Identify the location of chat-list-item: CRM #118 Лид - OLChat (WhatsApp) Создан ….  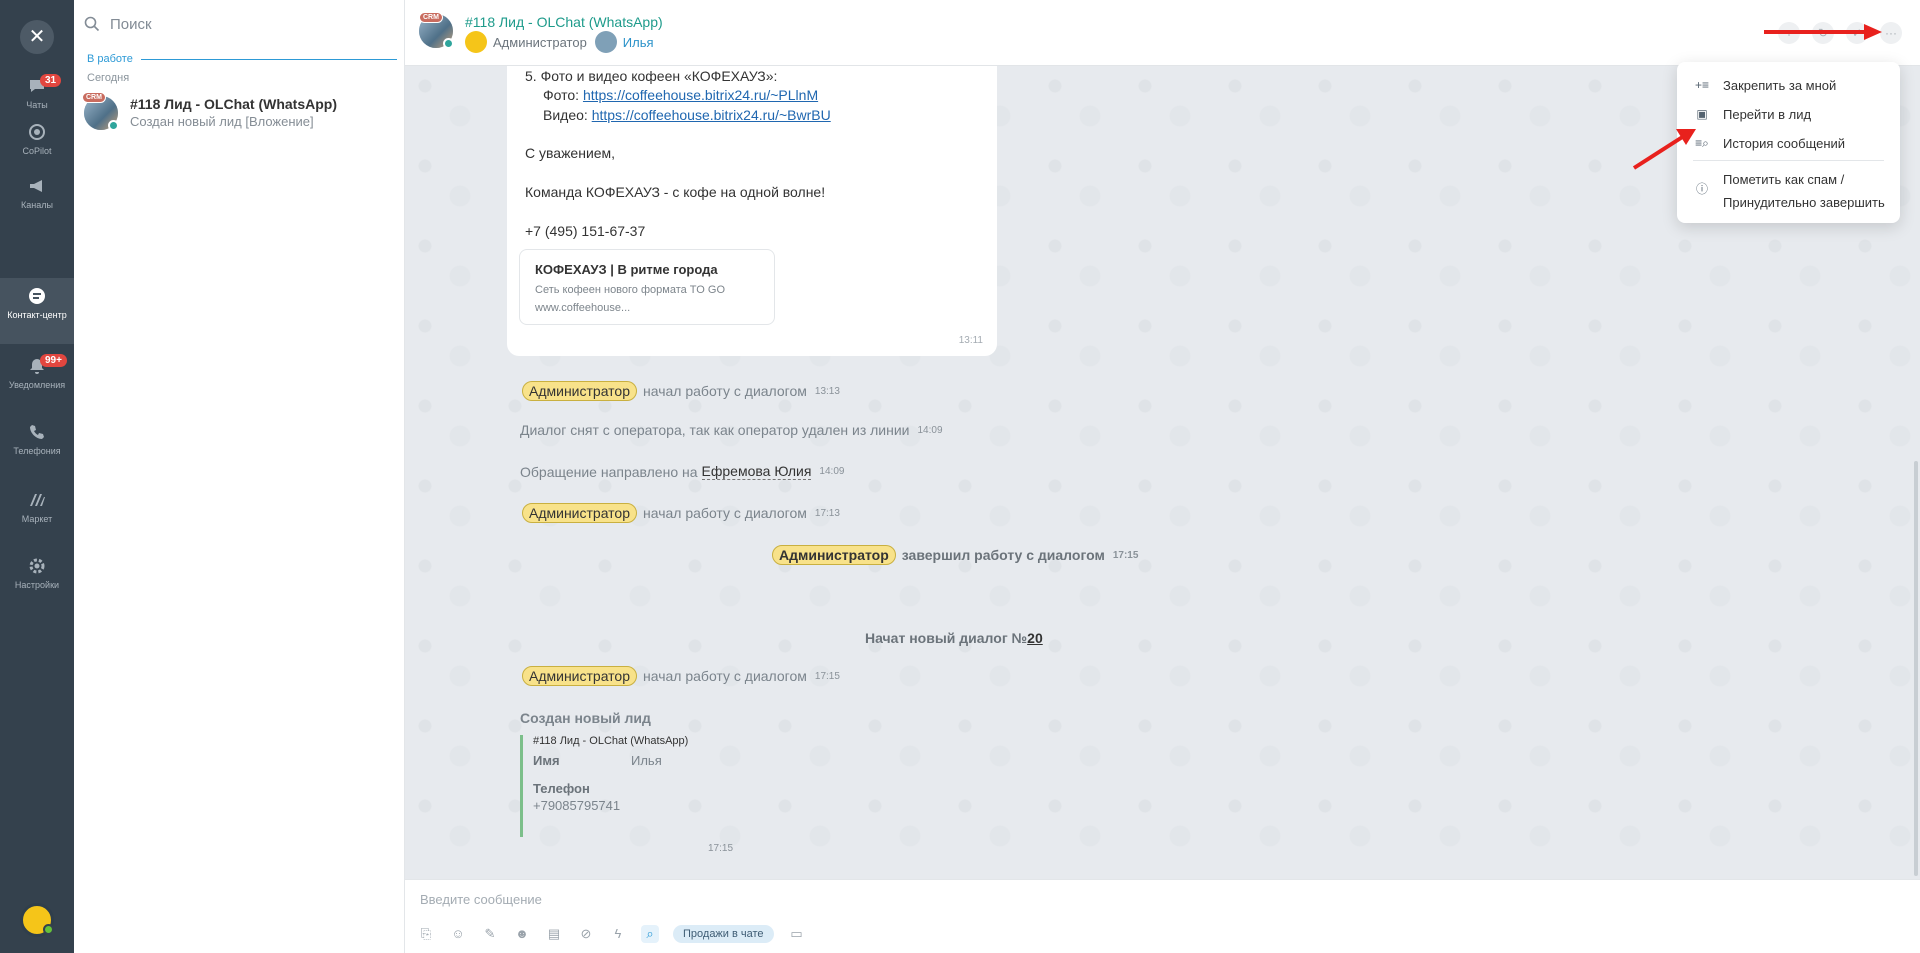
(239, 114).